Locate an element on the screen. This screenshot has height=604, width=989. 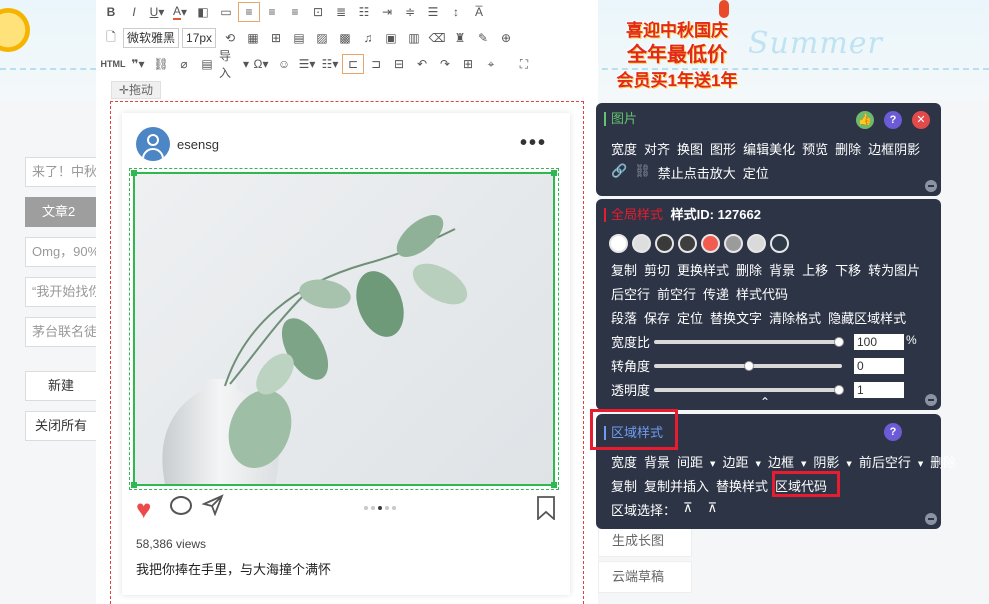
more-options-icon: ••• is located at coordinates (533, 143).